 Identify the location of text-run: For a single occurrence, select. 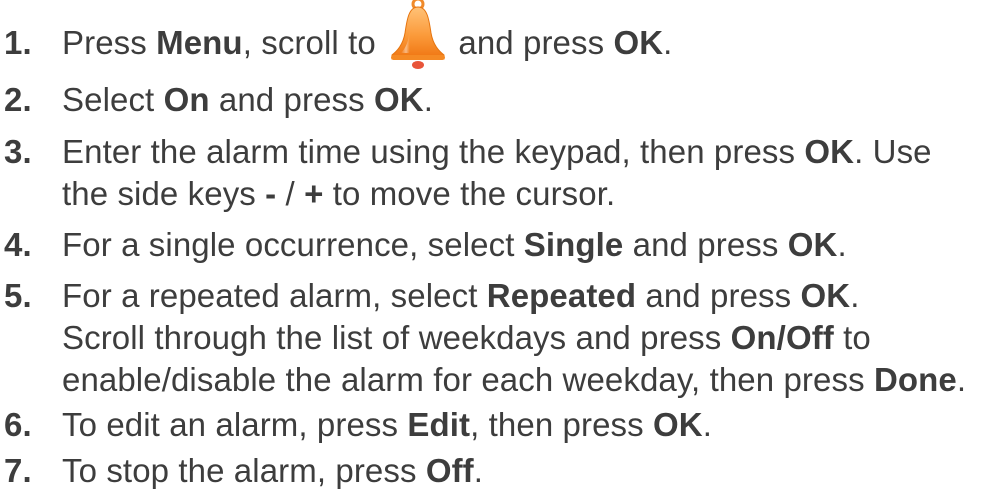
(293, 244).